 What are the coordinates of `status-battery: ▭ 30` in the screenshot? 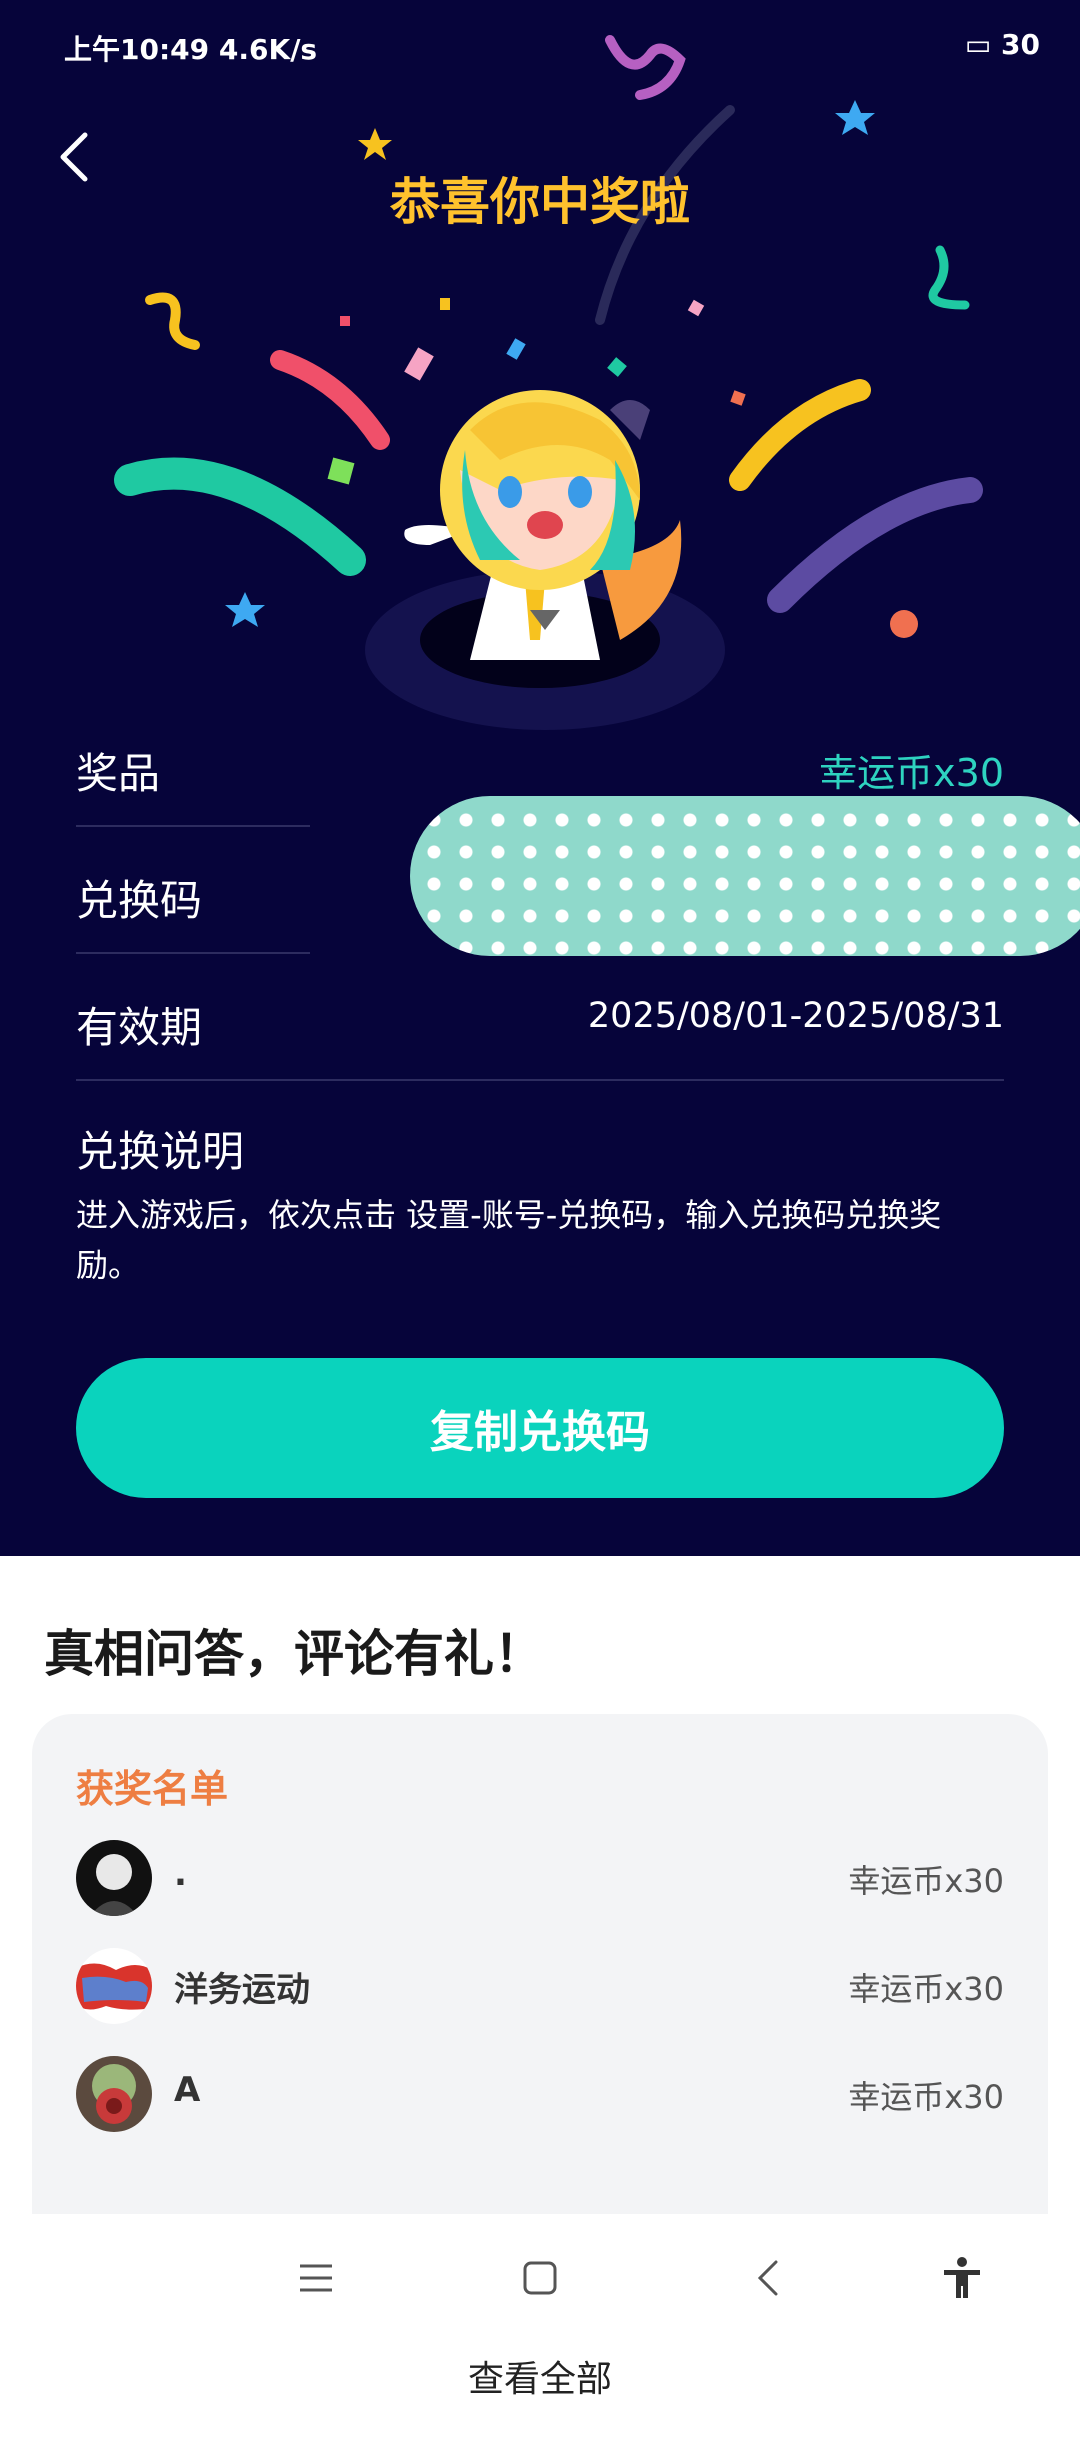 It's located at (1002, 44).